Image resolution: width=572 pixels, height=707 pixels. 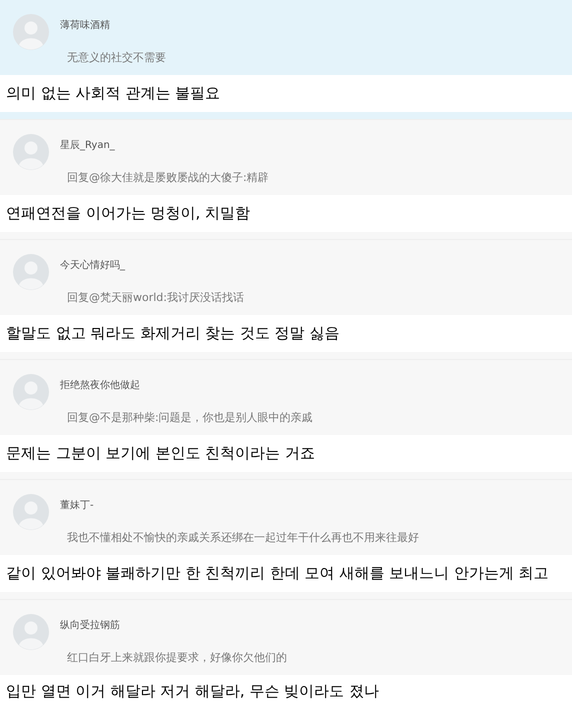 What do you see at coordinates (186, 385) in the screenshot?
I see `username: 拒绝熬夜你他做起` at bounding box center [186, 385].